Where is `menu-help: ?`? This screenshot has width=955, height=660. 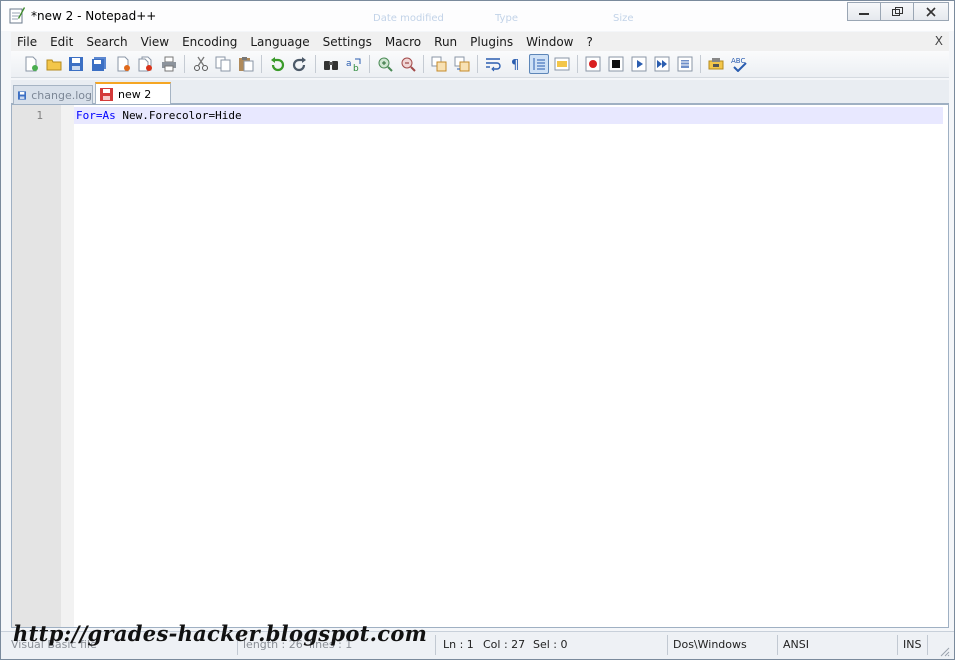
menu-help: ? is located at coordinates (589, 42).